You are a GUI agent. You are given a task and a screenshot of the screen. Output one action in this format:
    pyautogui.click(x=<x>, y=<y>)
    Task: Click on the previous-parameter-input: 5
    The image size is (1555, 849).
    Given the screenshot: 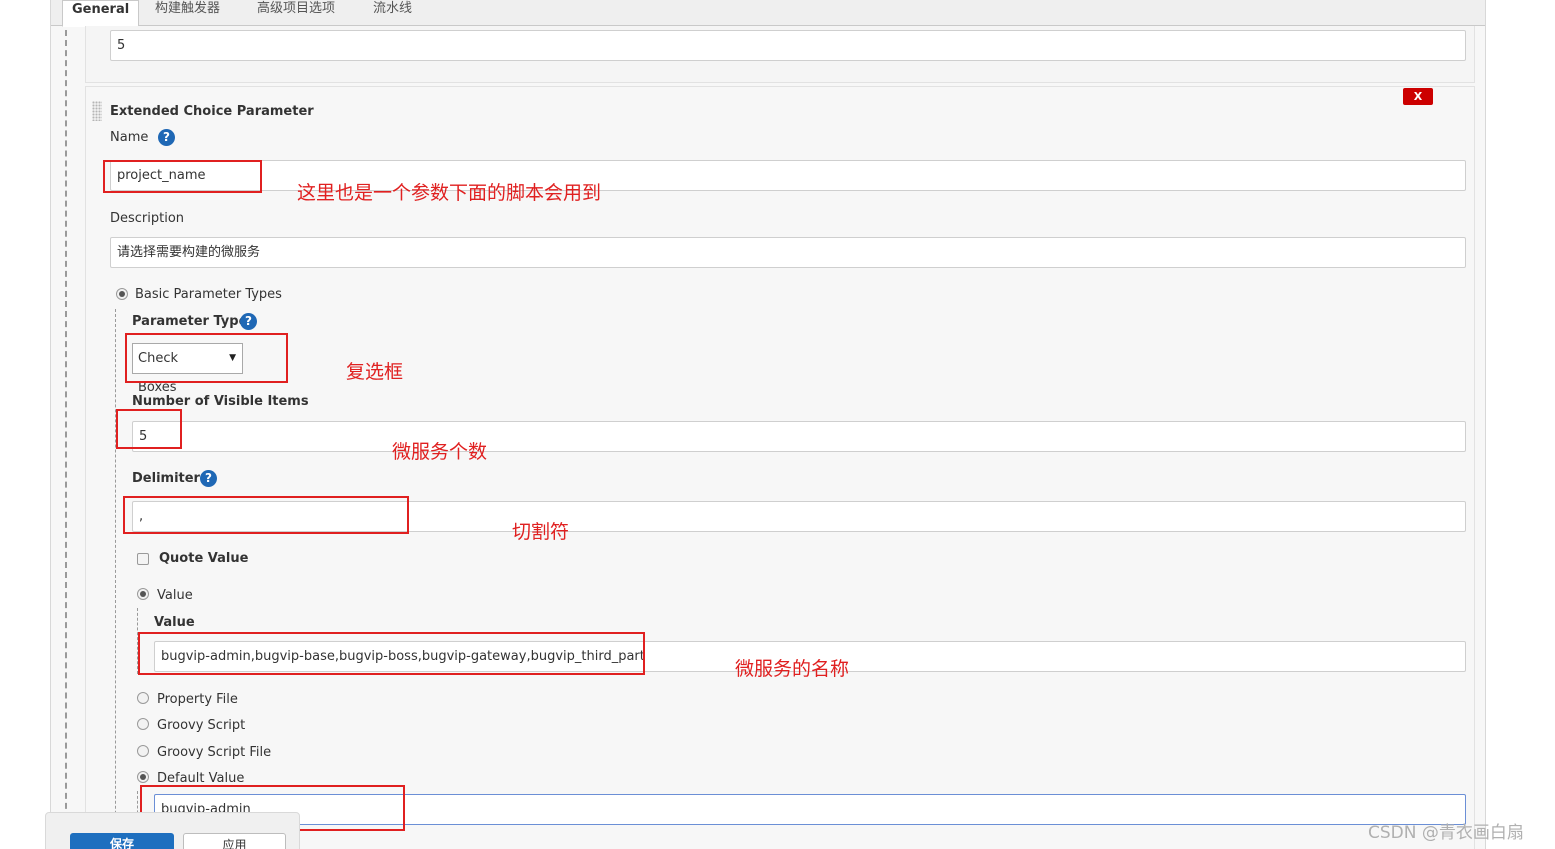 What is the action you would take?
    pyautogui.click(x=788, y=45)
    